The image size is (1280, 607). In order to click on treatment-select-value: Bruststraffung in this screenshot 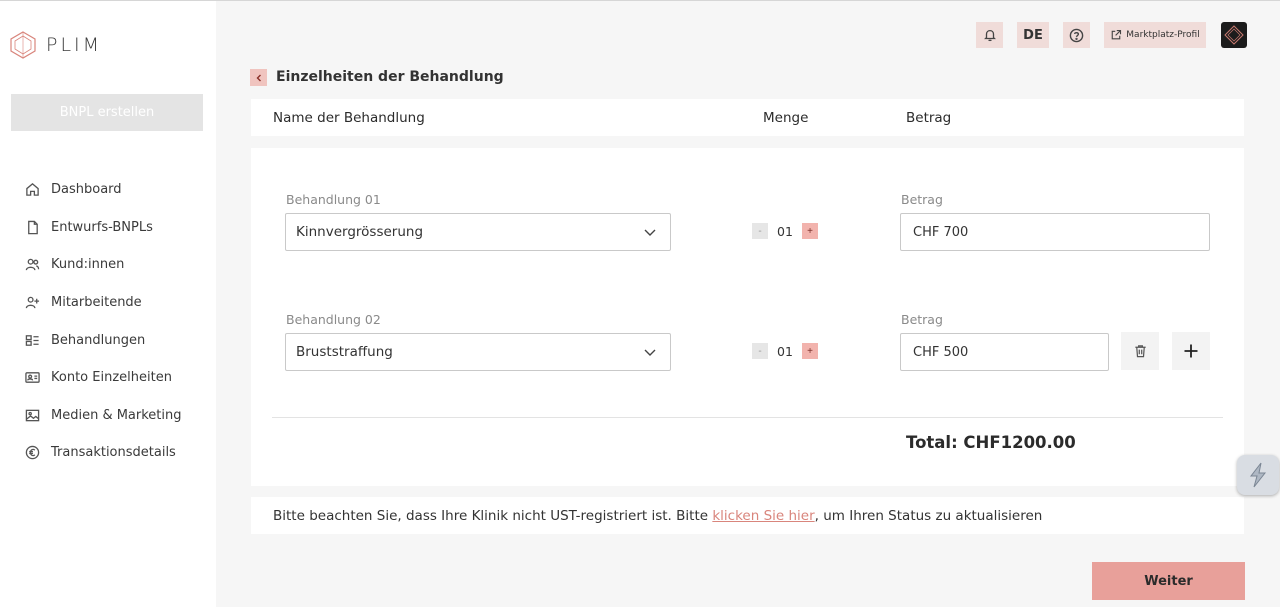, I will do `click(344, 352)`.